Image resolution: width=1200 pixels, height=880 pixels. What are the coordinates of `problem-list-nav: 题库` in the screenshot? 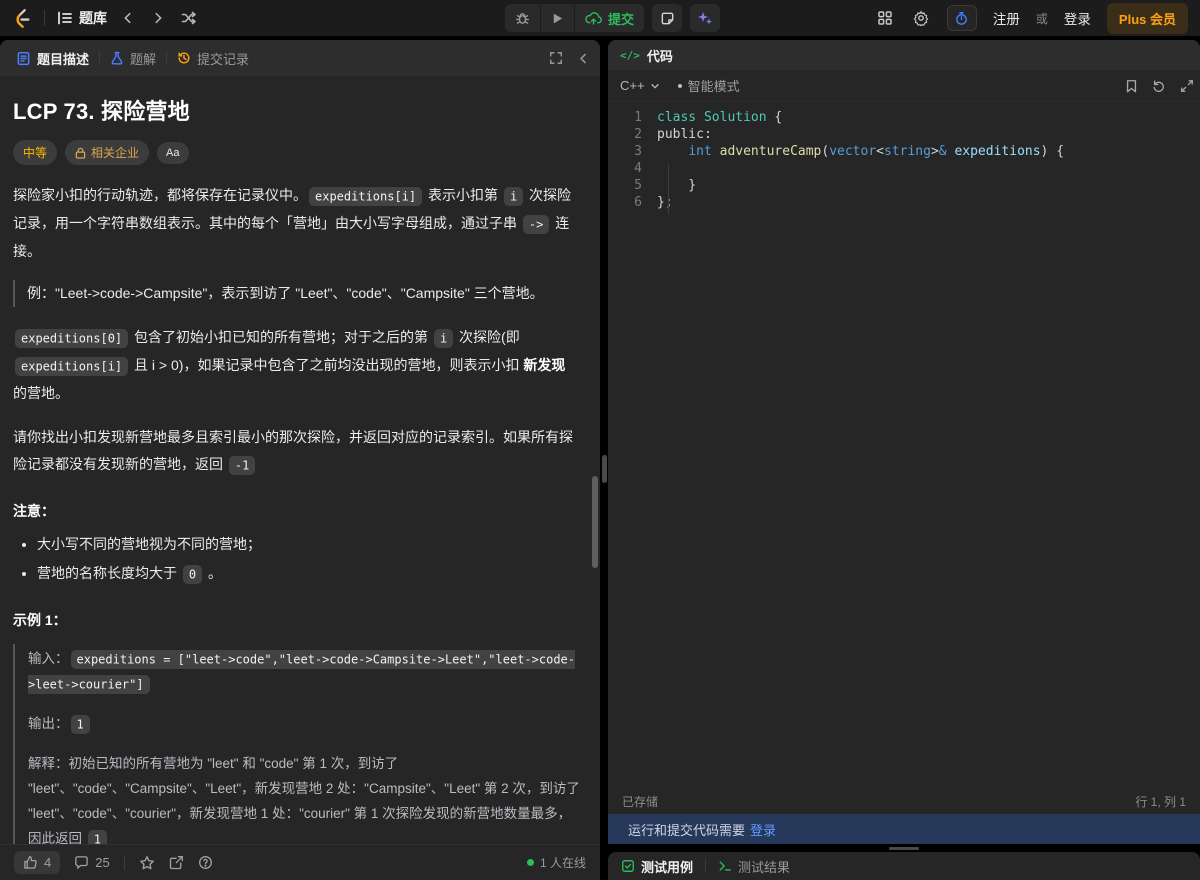 It's located at (82, 18).